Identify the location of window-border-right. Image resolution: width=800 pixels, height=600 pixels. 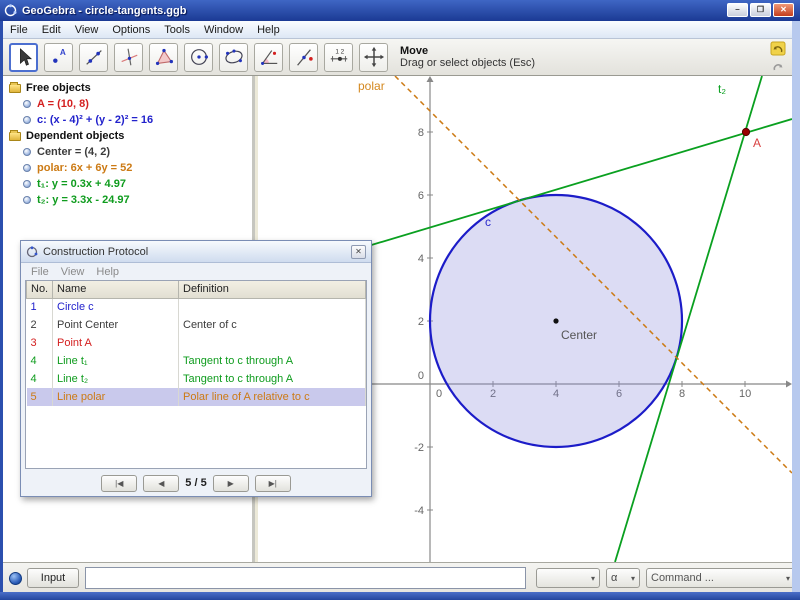
(796, 310).